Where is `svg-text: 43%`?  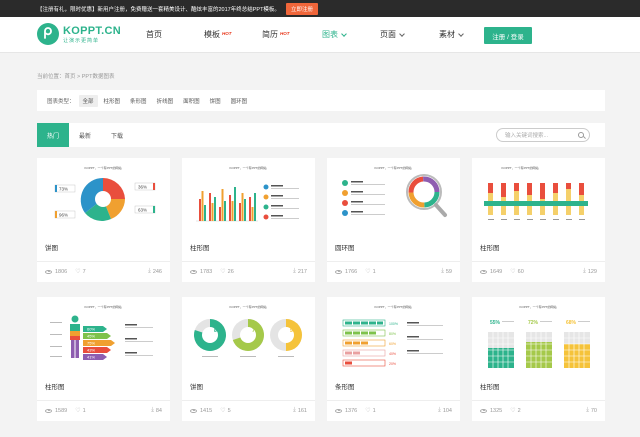 svg-text: 43% is located at coordinates (91, 350).